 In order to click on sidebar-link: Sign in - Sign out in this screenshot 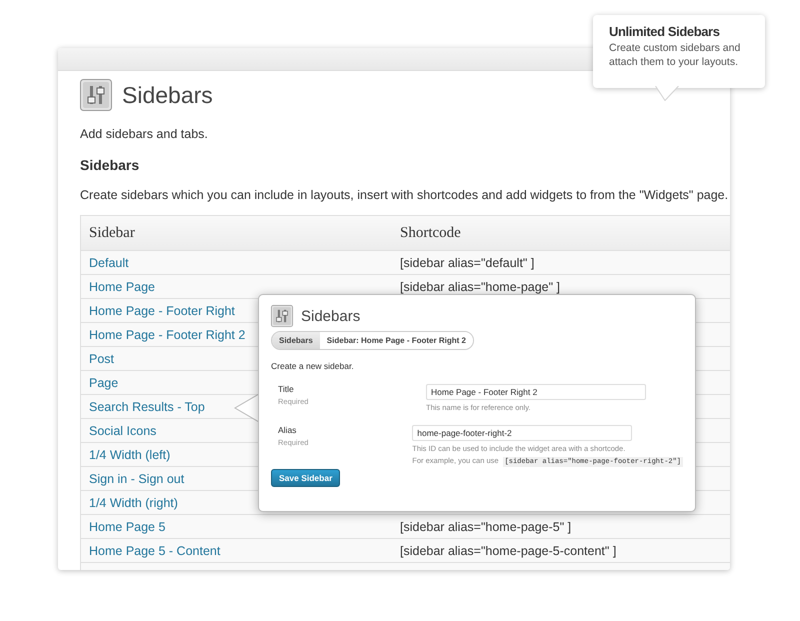, I will do `click(136, 479)`.